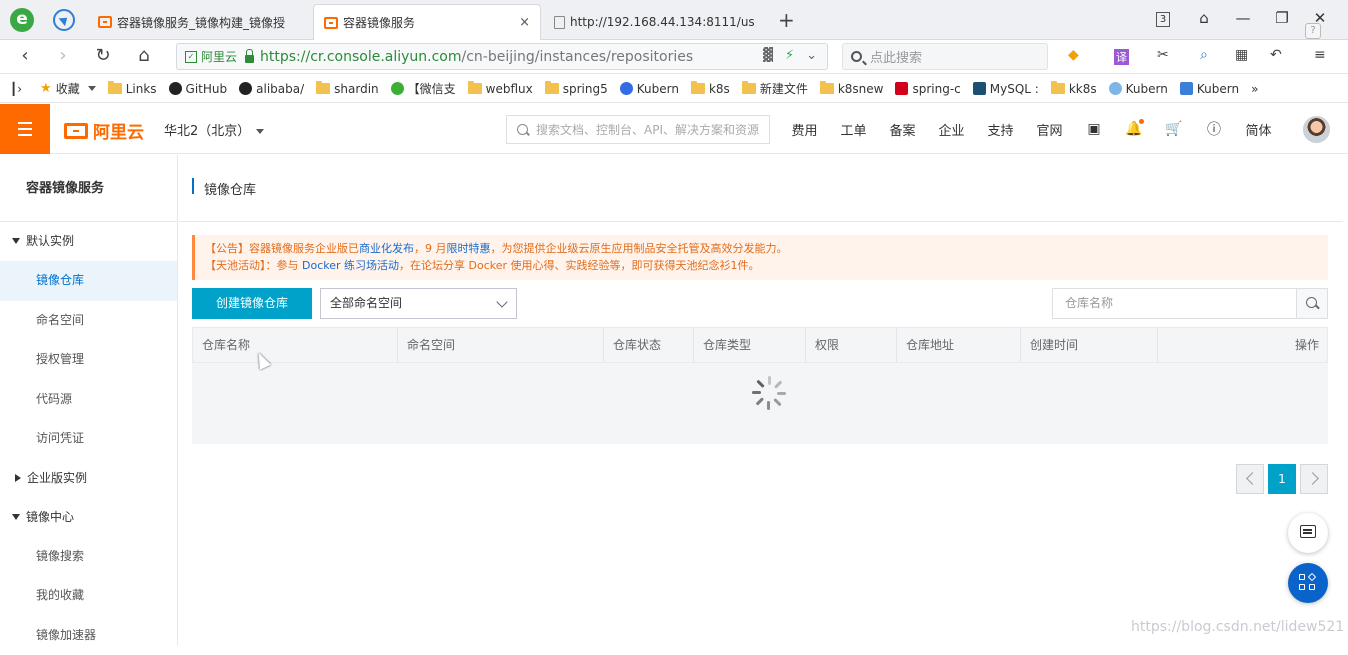 This screenshot has width=1348, height=655. I want to click on sidebar-item-authorization: 授权管理, so click(88, 360).